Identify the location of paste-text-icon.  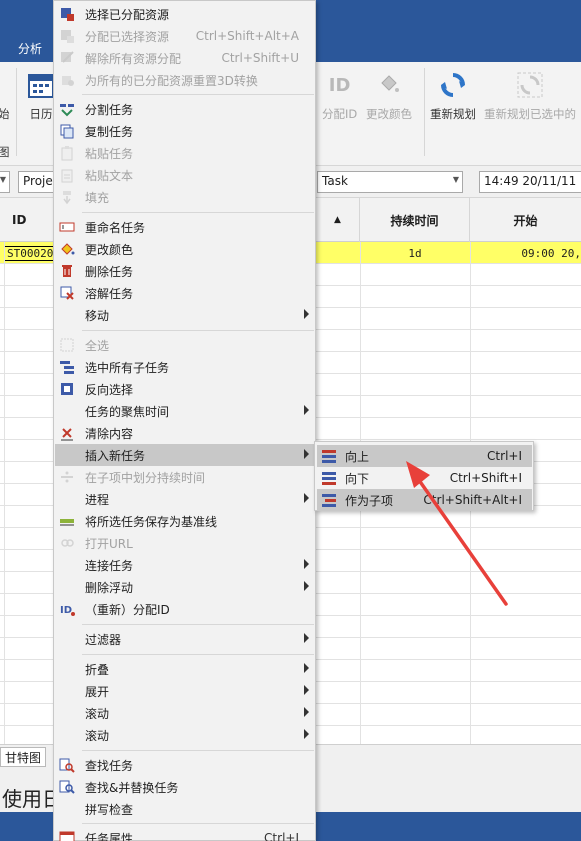
(67, 175).